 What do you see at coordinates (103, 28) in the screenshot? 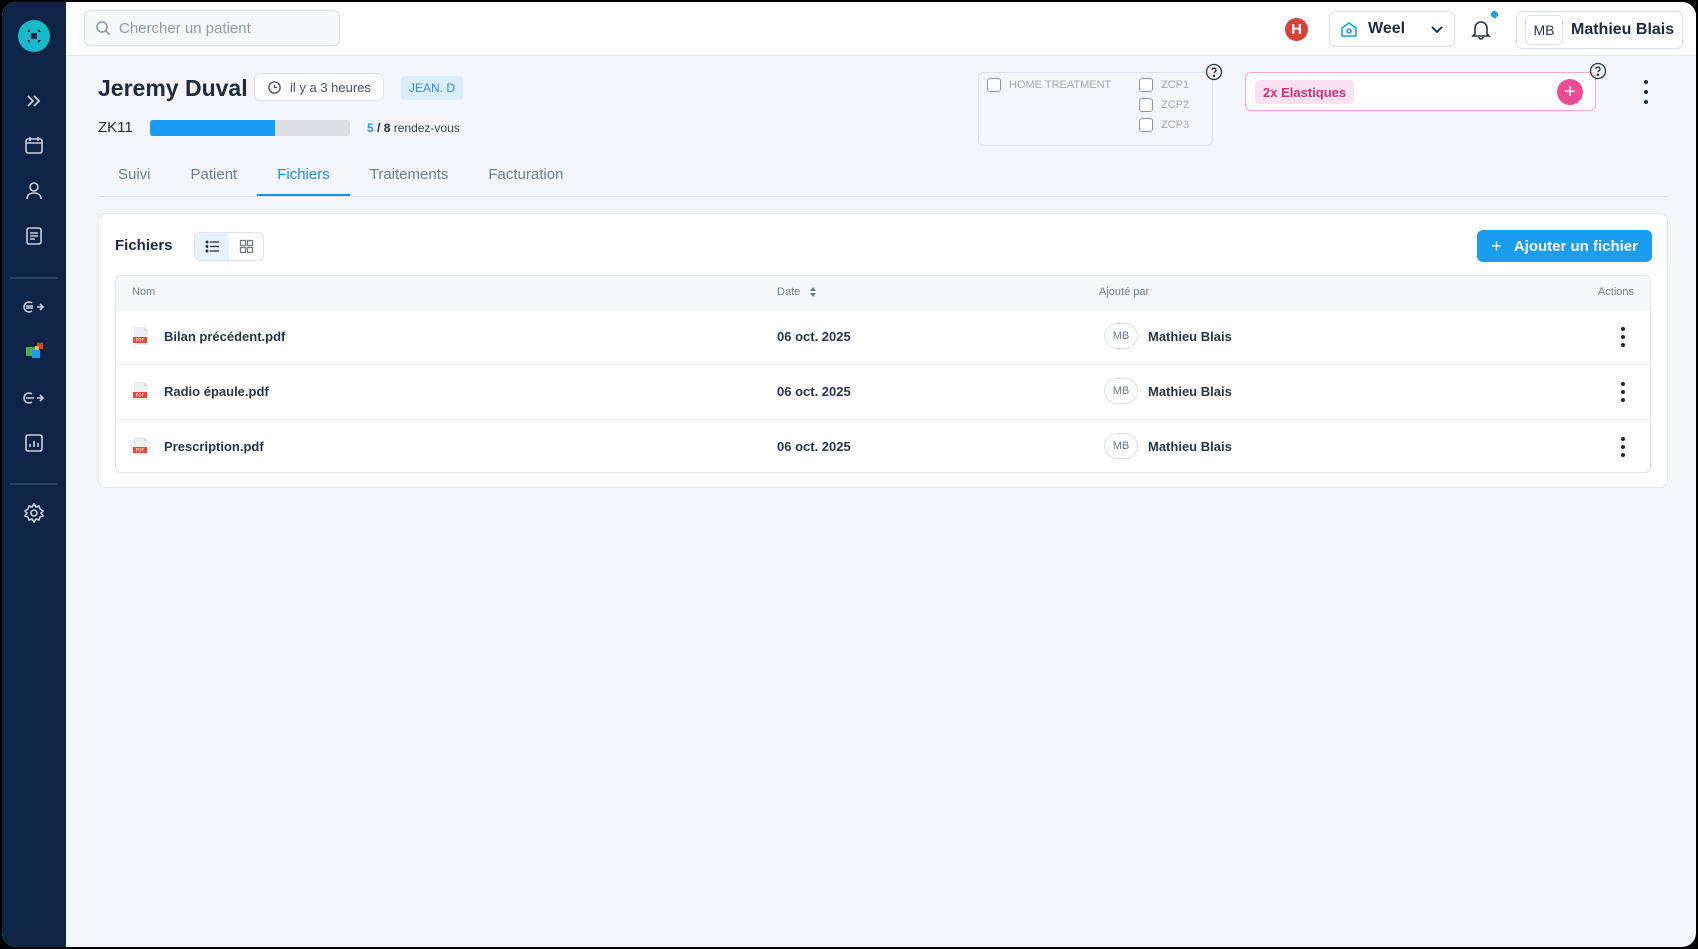
I see `search-icon` at bounding box center [103, 28].